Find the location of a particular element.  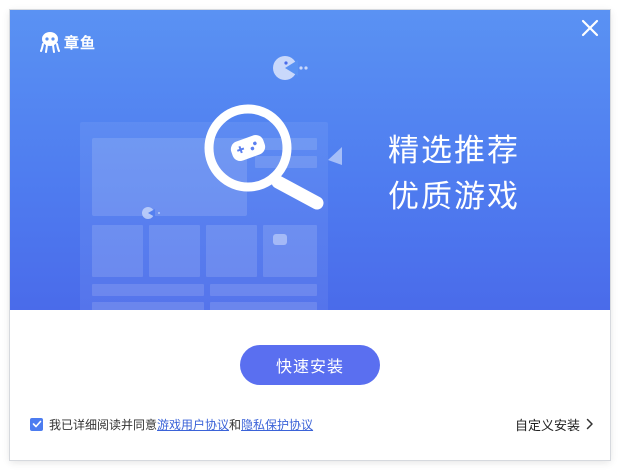

close-button is located at coordinates (590, 28).